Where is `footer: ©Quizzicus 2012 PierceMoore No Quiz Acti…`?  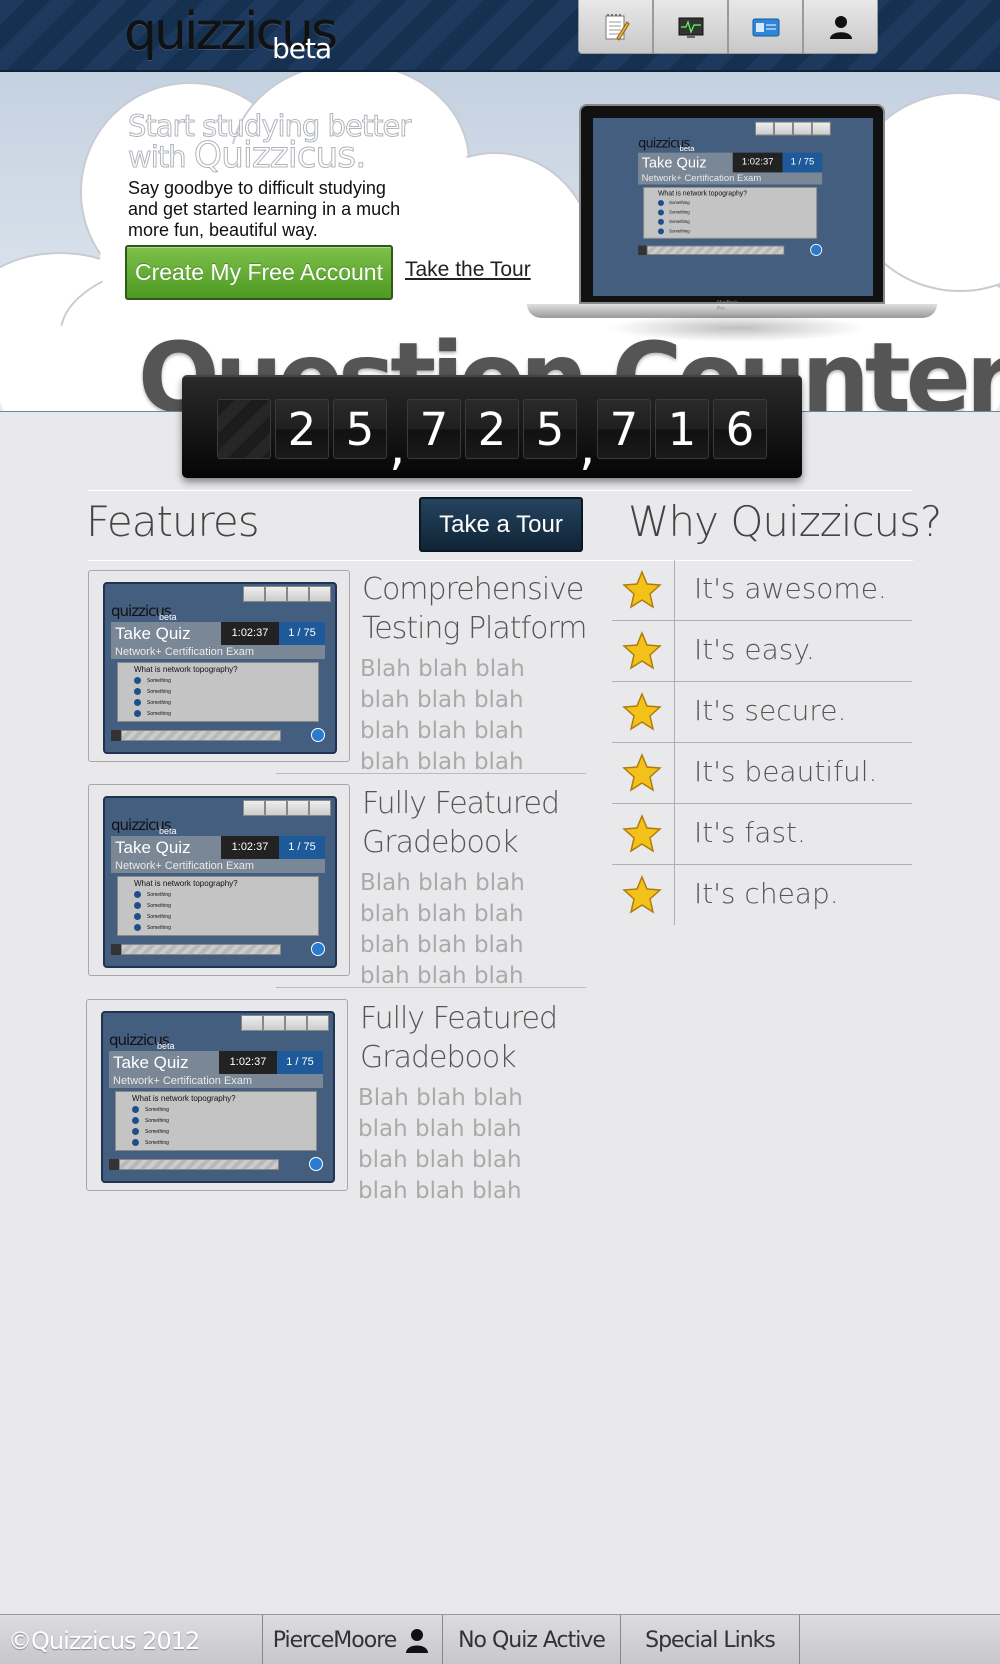
footer: ©Quizzicus 2012 PierceMoore No Quiz Acti… is located at coordinates (500, 1639).